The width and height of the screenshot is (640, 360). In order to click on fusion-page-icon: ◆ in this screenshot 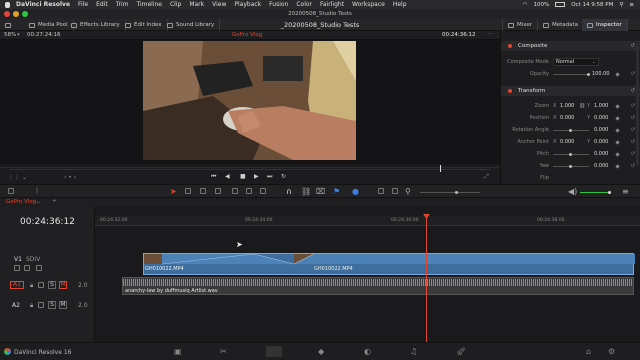, I will do `click(321, 351)`.